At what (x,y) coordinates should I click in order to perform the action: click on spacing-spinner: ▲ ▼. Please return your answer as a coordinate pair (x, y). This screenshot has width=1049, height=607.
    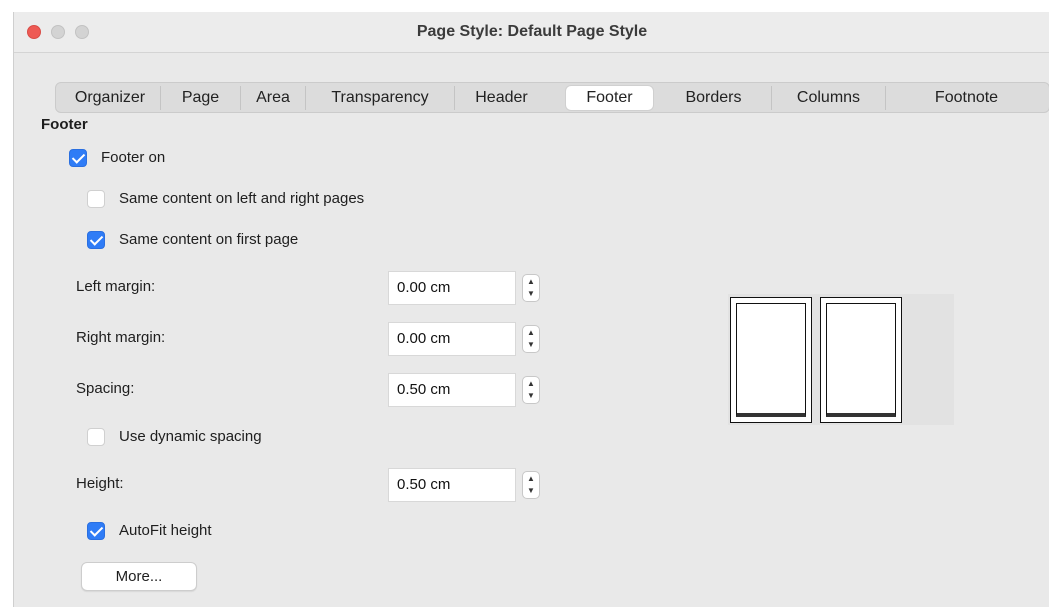
    Looking at the image, I should click on (531, 390).